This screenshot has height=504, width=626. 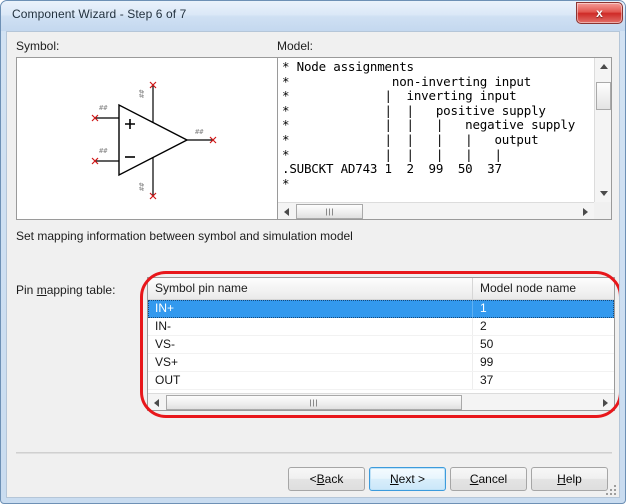 What do you see at coordinates (394, 479) in the screenshot?
I see `next-mnemonic: N` at bounding box center [394, 479].